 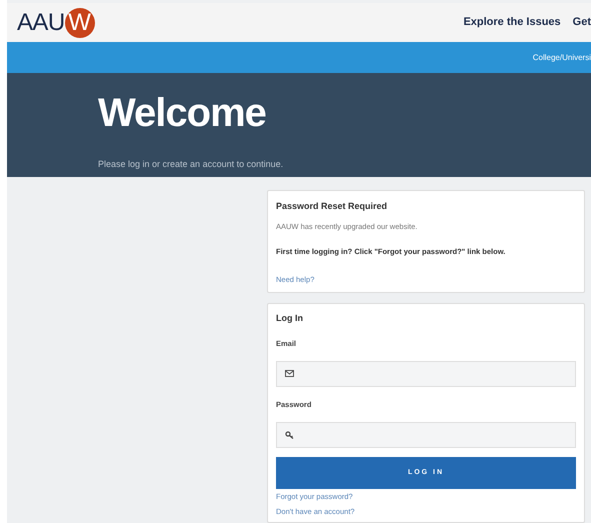 I want to click on key-icon, so click(x=289, y=435).